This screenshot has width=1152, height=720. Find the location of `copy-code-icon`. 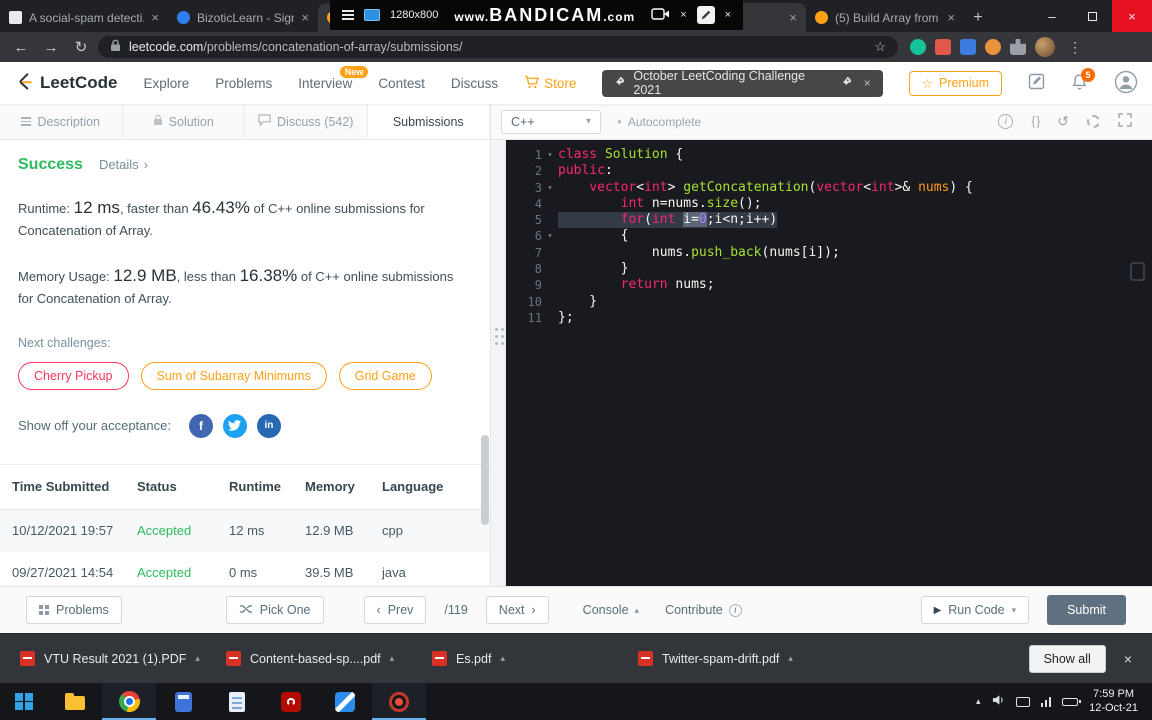

copy-code-icon is located at coordinates (1137, 271).